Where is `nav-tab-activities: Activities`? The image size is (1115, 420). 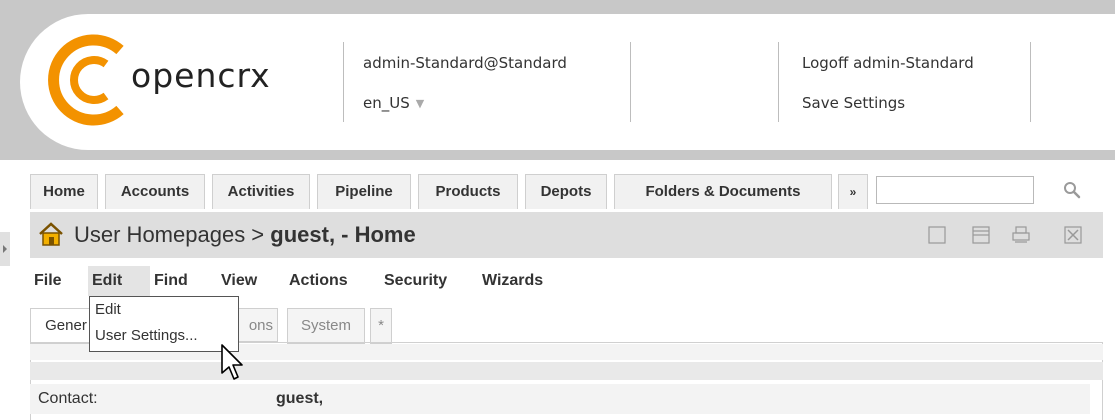
nav-tab-activities: Activities is located at coordinates (261, 191).